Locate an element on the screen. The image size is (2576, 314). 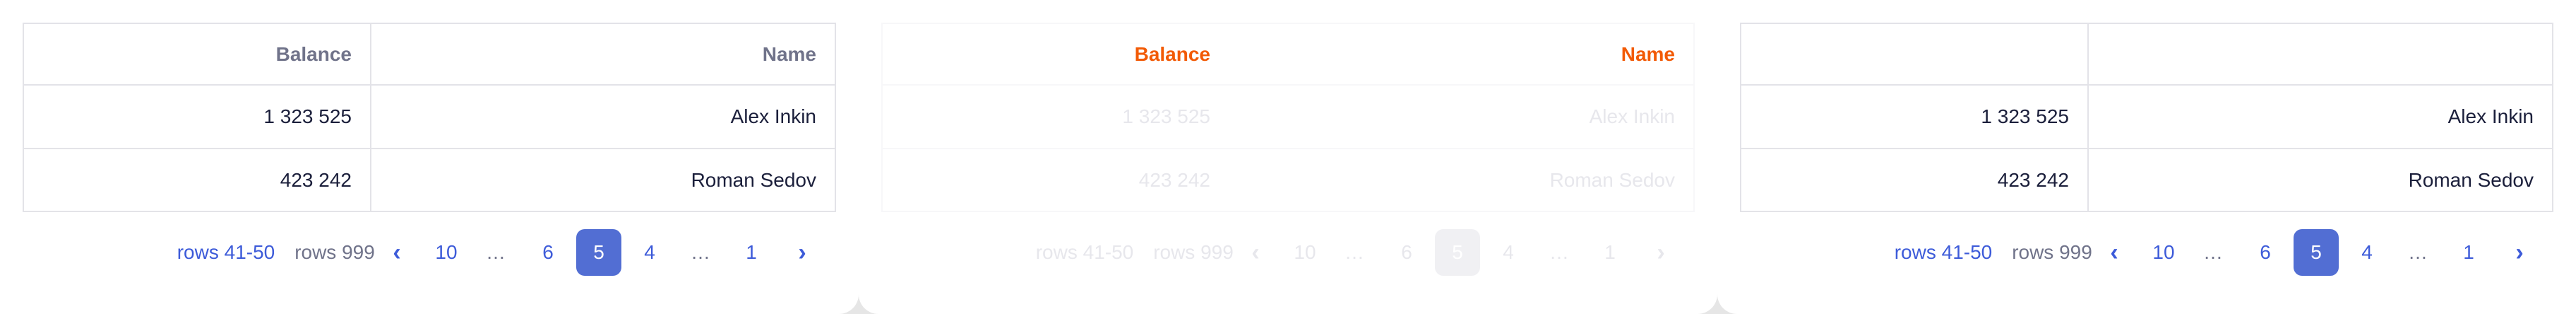
table-header-row is located at coordinates (2146, 54).